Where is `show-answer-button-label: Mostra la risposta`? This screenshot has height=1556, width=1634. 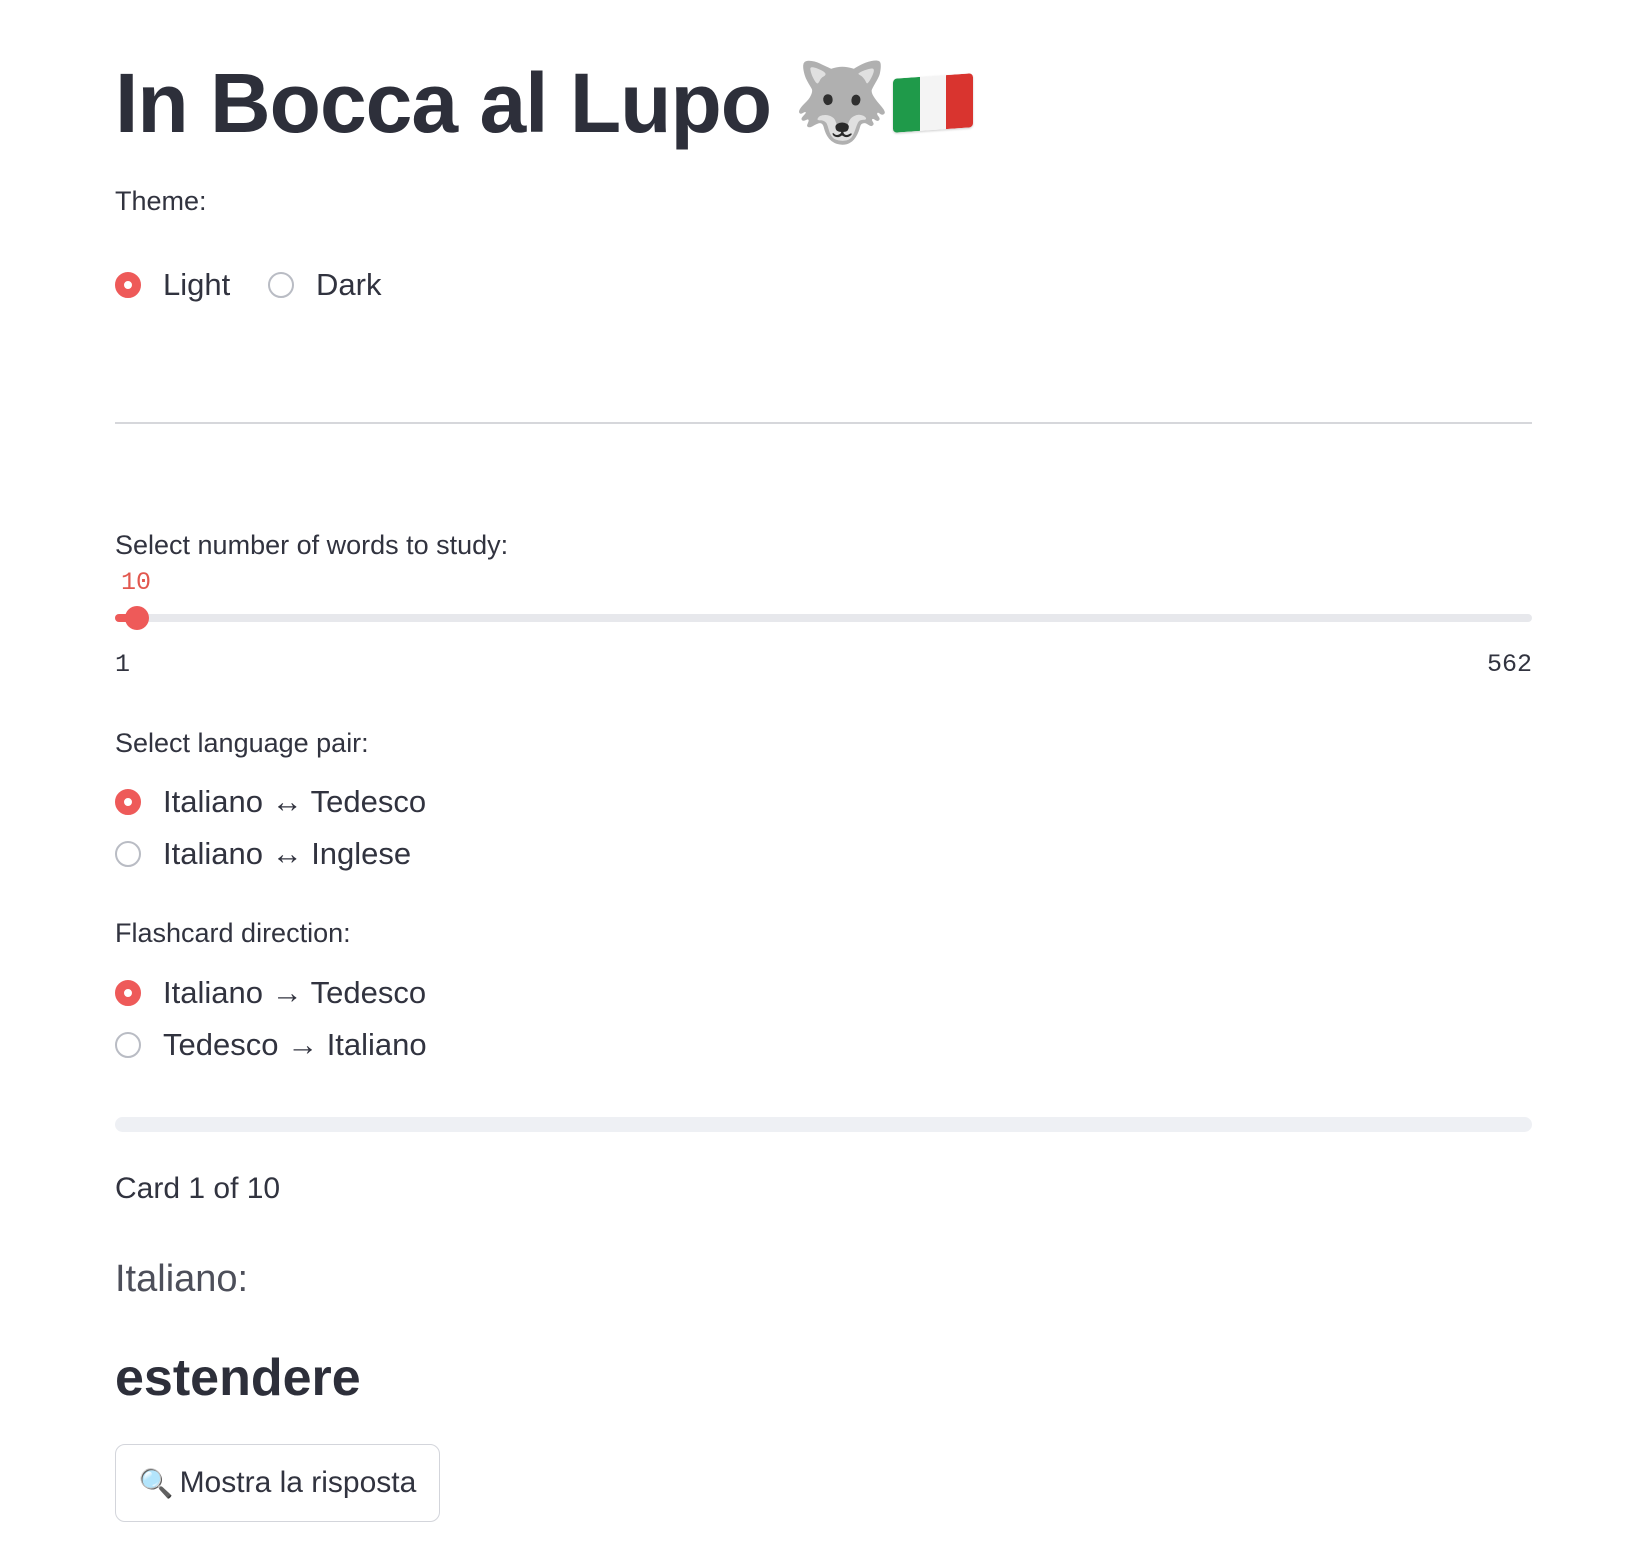
show-answer-button-label: Mostra la risposta is located at coordinates (298, 1482).